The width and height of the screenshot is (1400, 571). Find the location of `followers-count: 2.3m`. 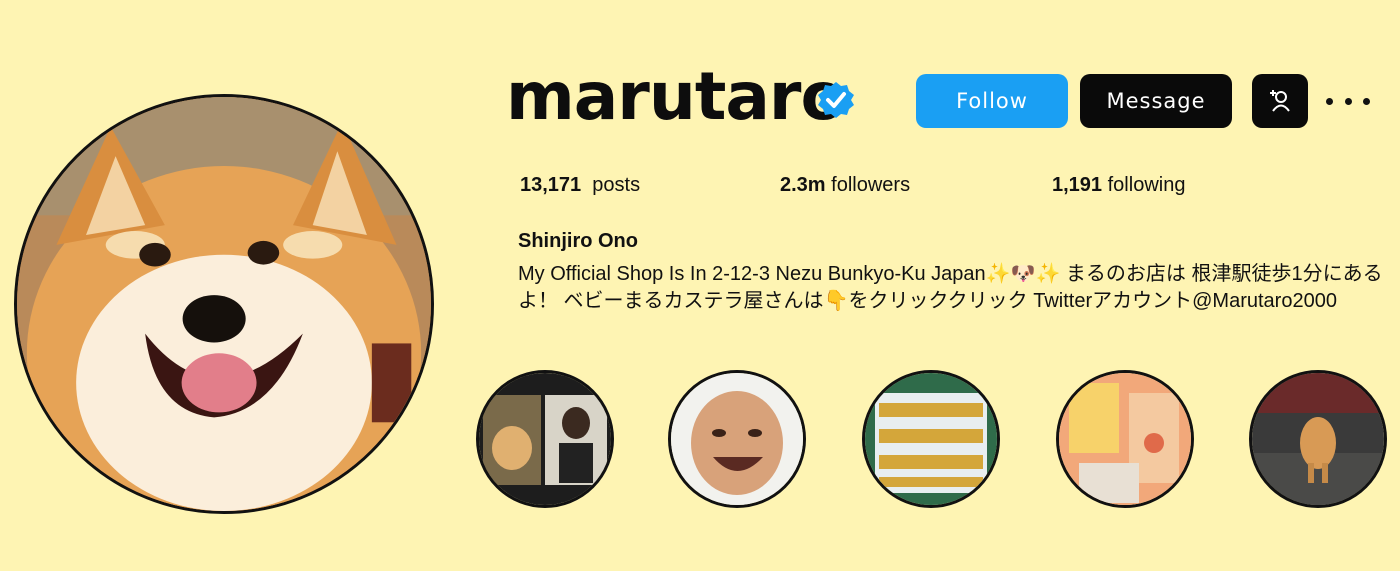

followers-count: 2.3m is located at coordinates (803, 185).